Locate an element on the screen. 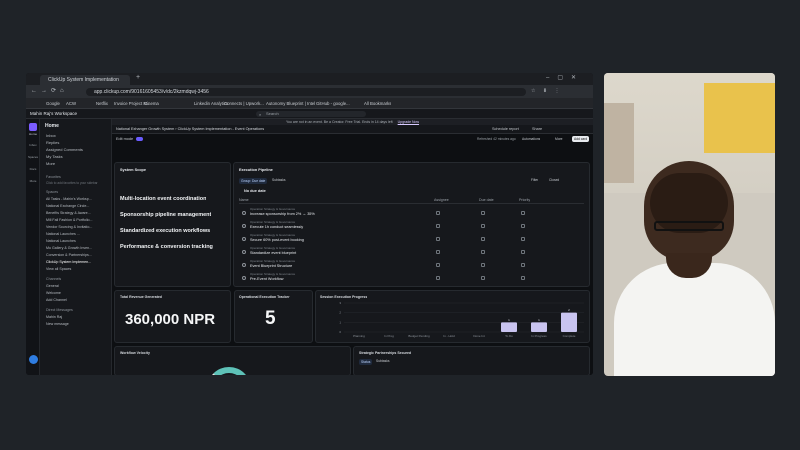 Image resolution: width=800 pixels, height=450 pixels. sidebar-nav-item: Assigned Comments is located at coordinates (77, 150).